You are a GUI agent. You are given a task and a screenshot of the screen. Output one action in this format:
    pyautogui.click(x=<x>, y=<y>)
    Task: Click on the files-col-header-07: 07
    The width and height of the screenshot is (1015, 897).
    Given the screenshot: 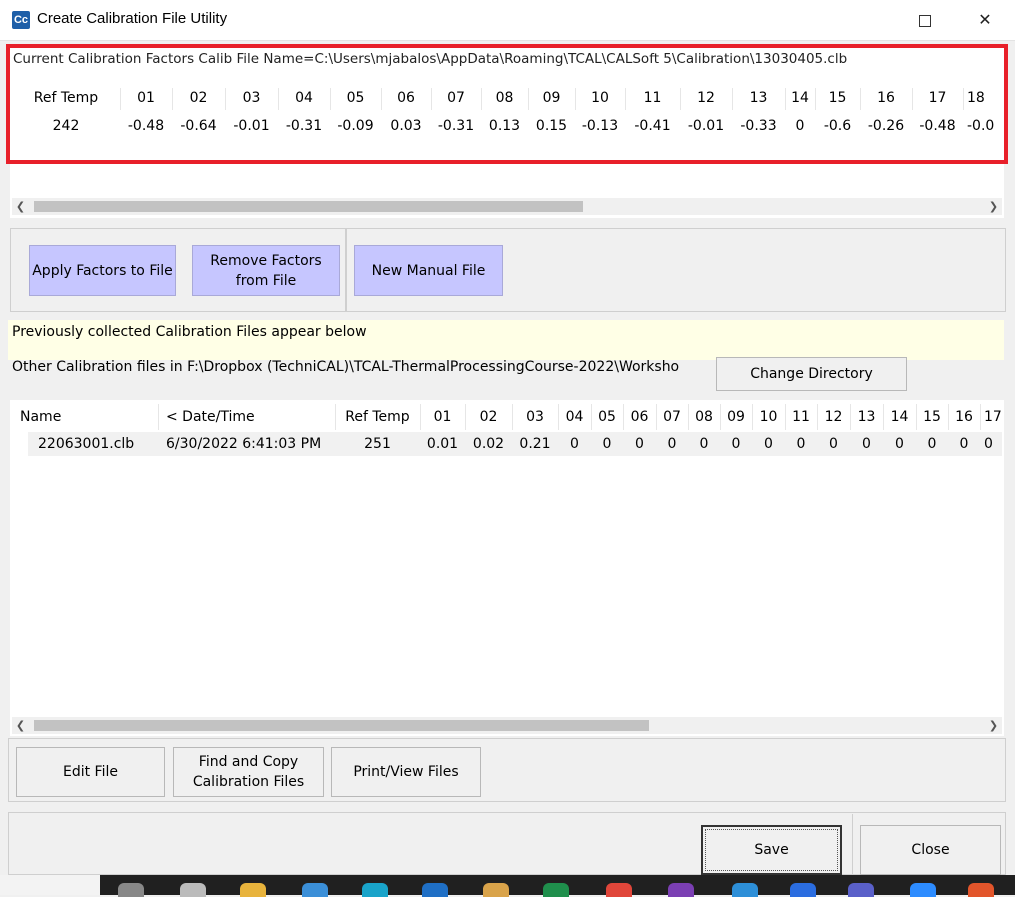 What is the action you would take?
    pyautogui.click(x=672, y=417)
    